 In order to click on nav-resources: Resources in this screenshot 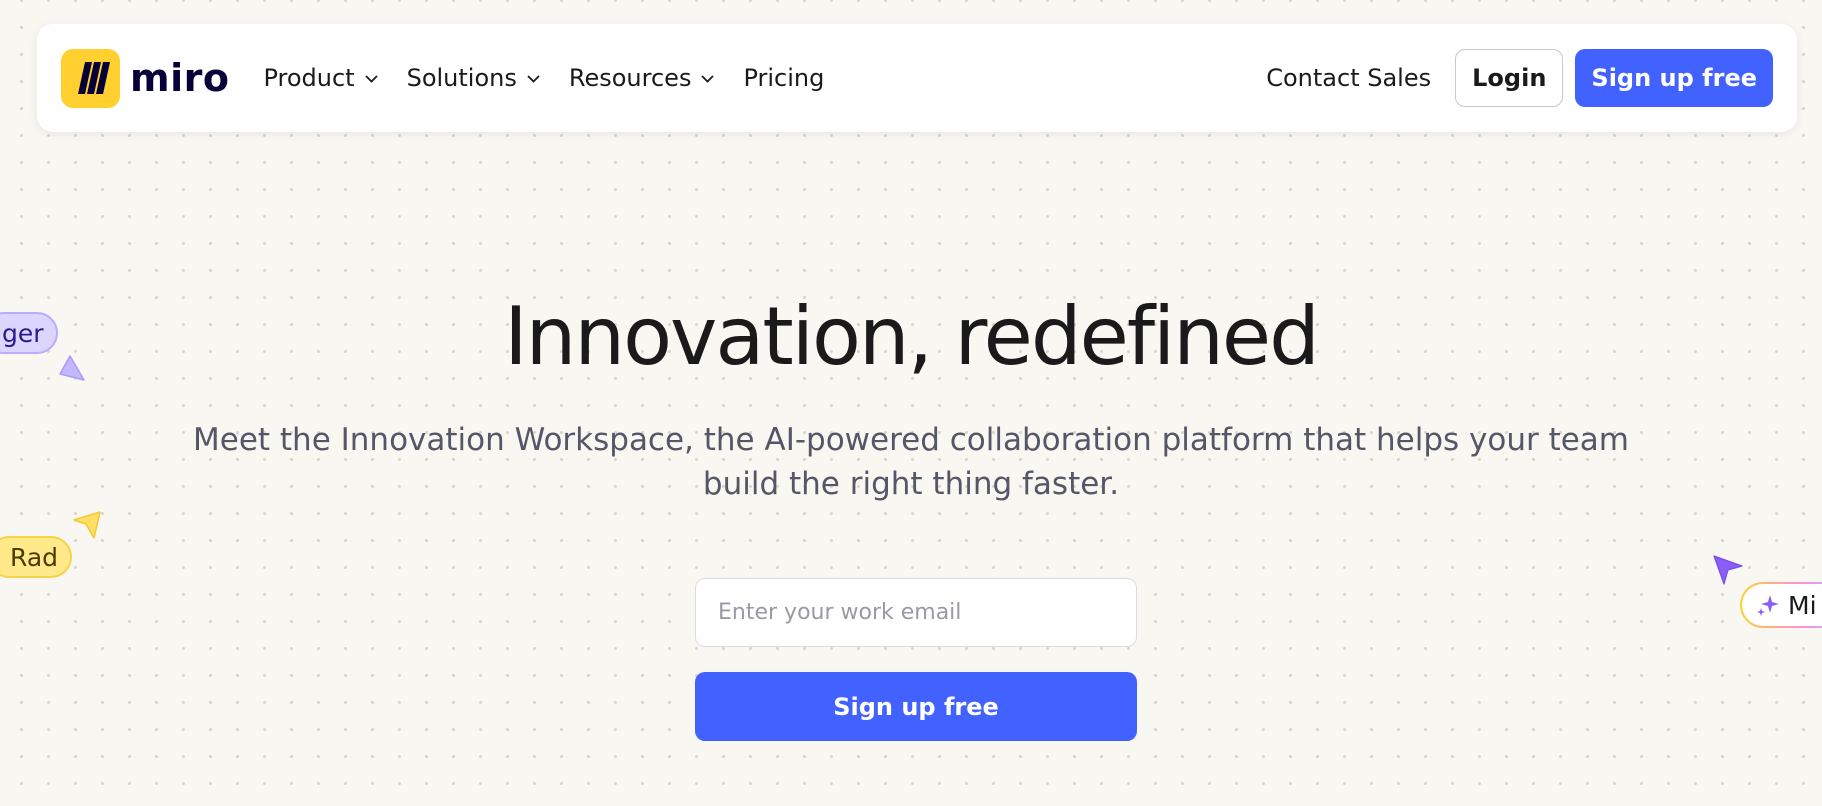, I will do `click(642, 78)`.